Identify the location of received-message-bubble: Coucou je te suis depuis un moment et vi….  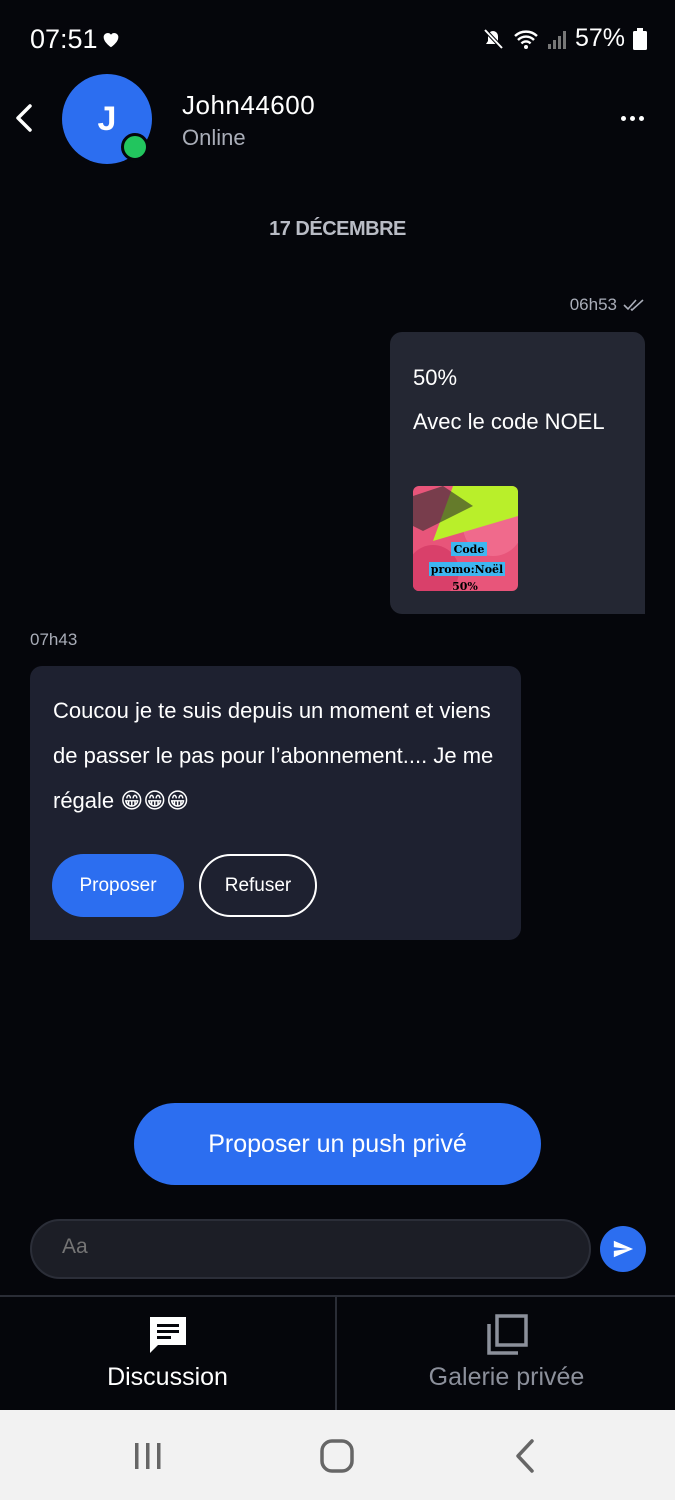
(275, 803).